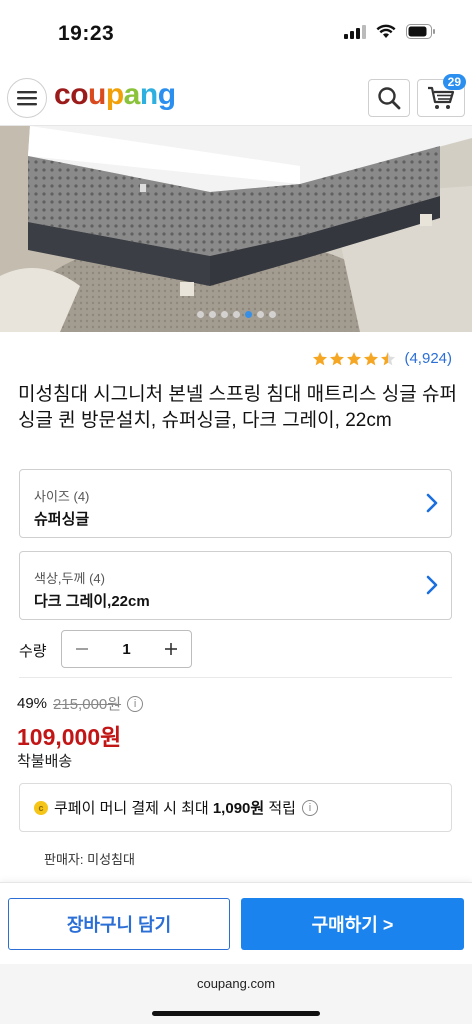  Describe the element at coordinates (236, 1013) in the screenshot. I see `home-indicator` at that location.